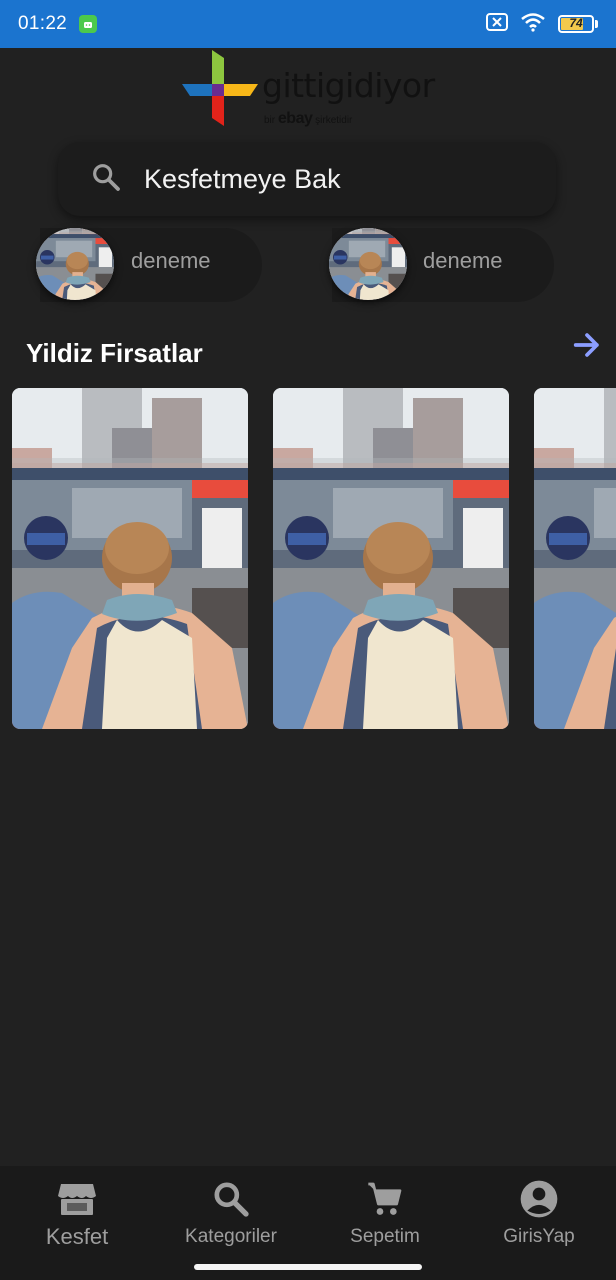 The width and height of the screenshot is (616, 1280). I want to click on gittigidiyor-logo: gittigidiyor bir ebay şirketidir, so click(310, 88).